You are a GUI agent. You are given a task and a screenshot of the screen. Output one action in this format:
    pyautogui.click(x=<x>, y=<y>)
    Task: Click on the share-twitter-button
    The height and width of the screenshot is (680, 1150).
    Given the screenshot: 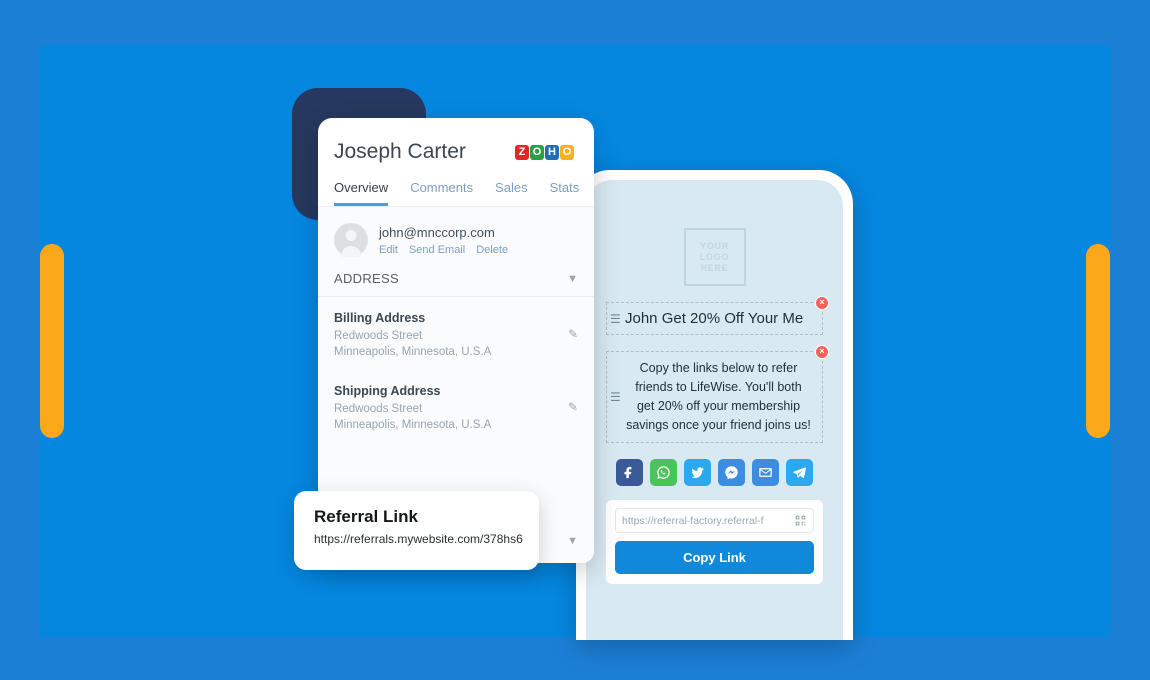 What is the action you would take?
    pyautogui.click(x=697, y=472)
    